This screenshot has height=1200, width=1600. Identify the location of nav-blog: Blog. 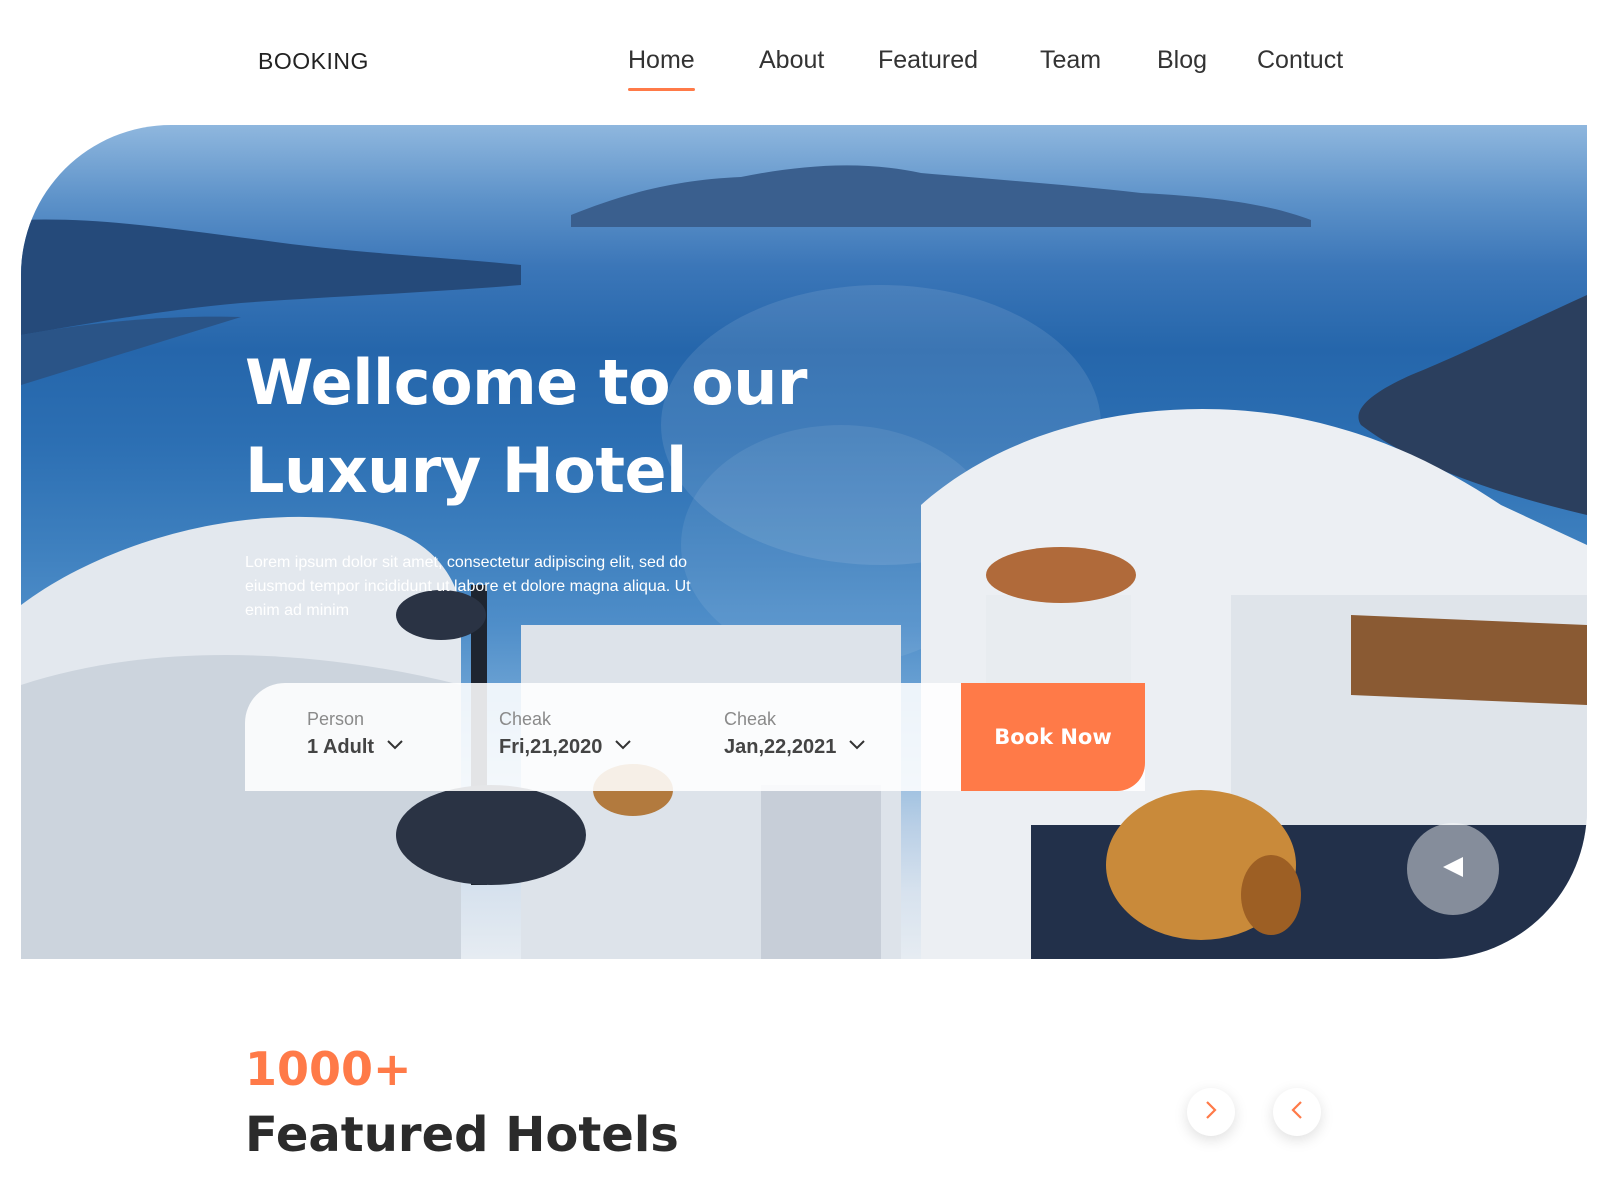
(1182, 60).